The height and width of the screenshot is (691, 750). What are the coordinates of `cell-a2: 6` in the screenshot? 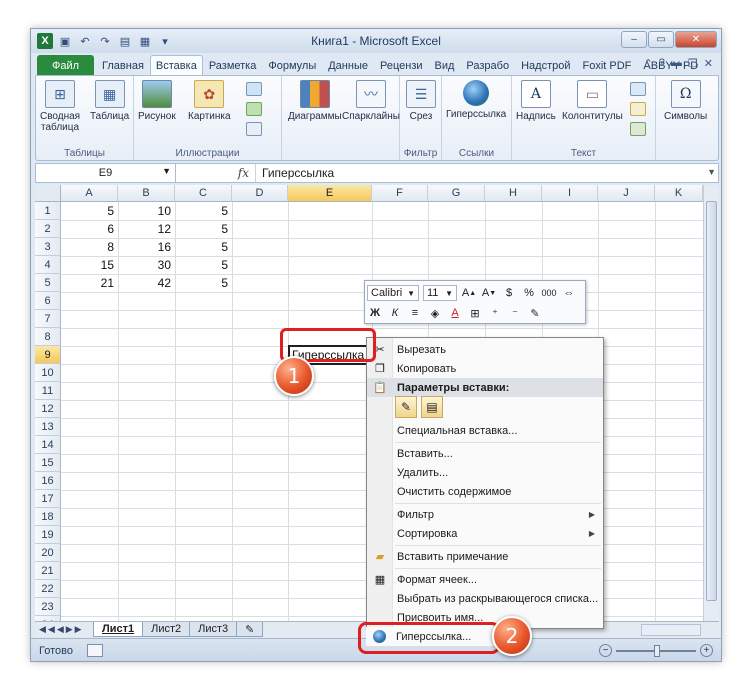 It's located at (89, 229).